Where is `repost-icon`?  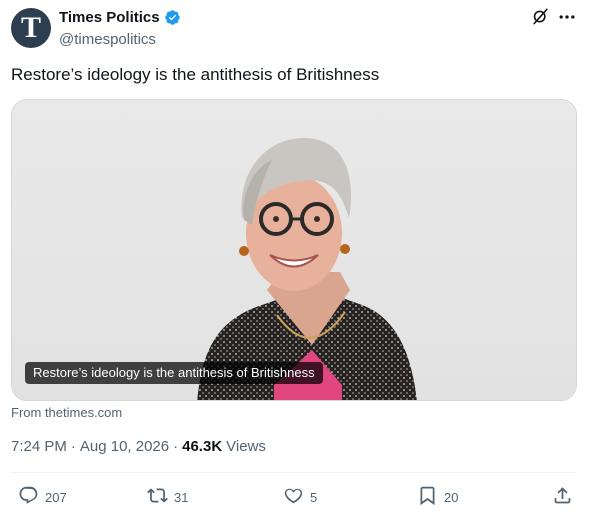 repost-icon is located at coordinates (157, 497).